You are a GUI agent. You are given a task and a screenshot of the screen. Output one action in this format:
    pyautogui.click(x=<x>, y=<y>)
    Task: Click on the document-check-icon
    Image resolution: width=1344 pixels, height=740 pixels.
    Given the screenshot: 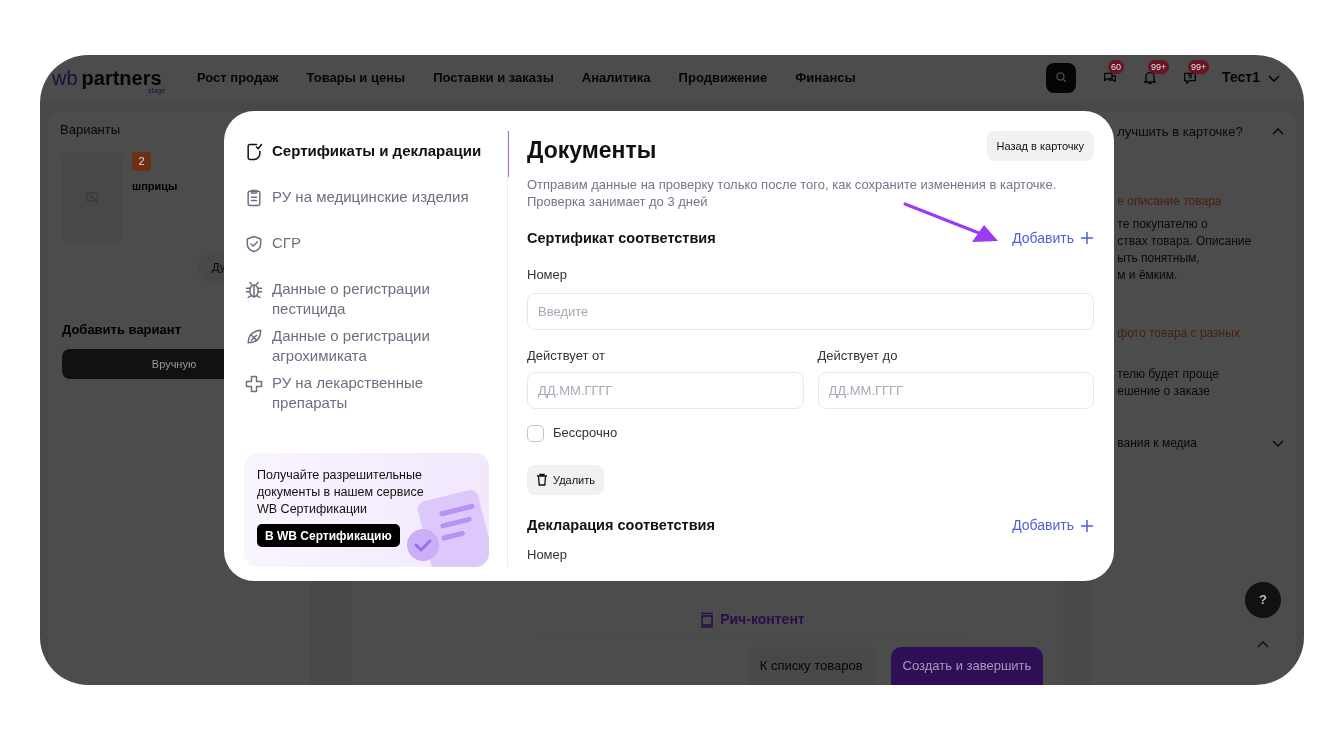 What is the action you would take?
    pyautogui.click(x=254, y=152)
    